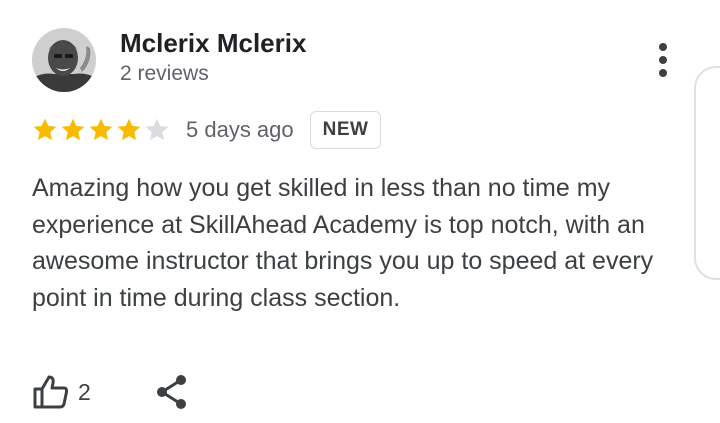 This screenshot has width=720, height=423. I want to click on star-rating, so click(101, 130).